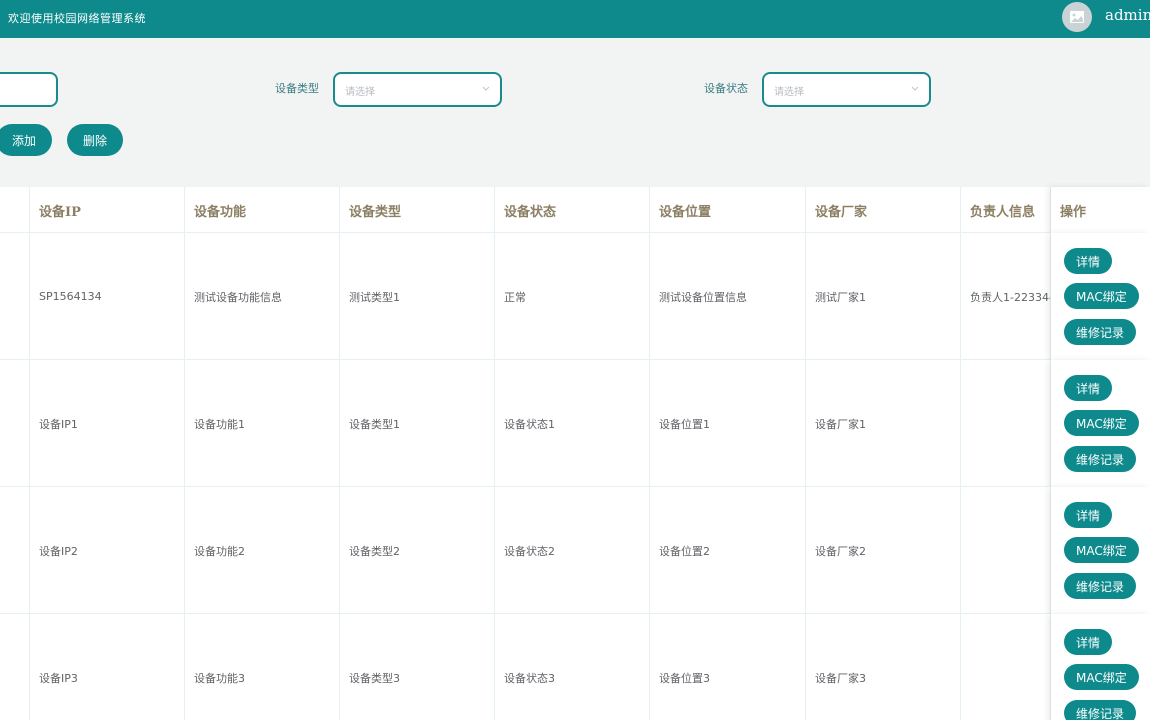 The image size is (1150, 720). What do you see at coordinates (417, 550) in the screenshot?
I see `cell-type: 设备类型2` at bounding box center [417, 550].